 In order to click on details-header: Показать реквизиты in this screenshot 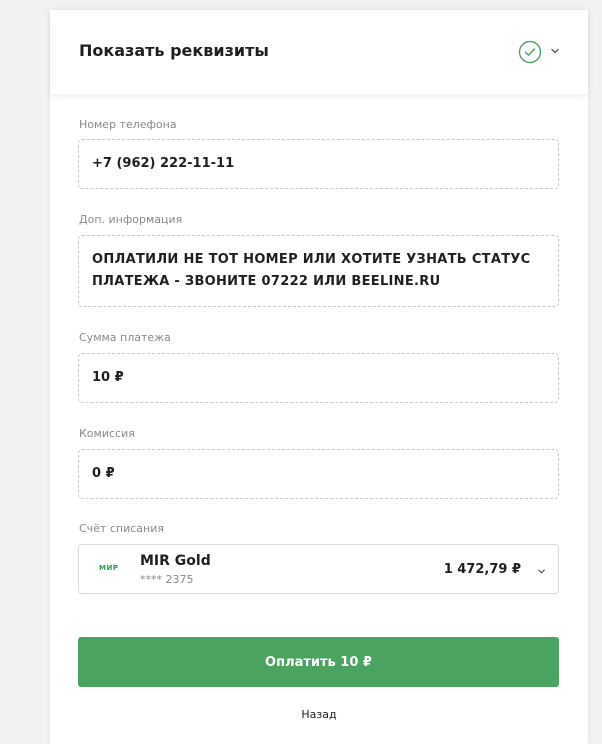, I will do `click(319, 52)`.